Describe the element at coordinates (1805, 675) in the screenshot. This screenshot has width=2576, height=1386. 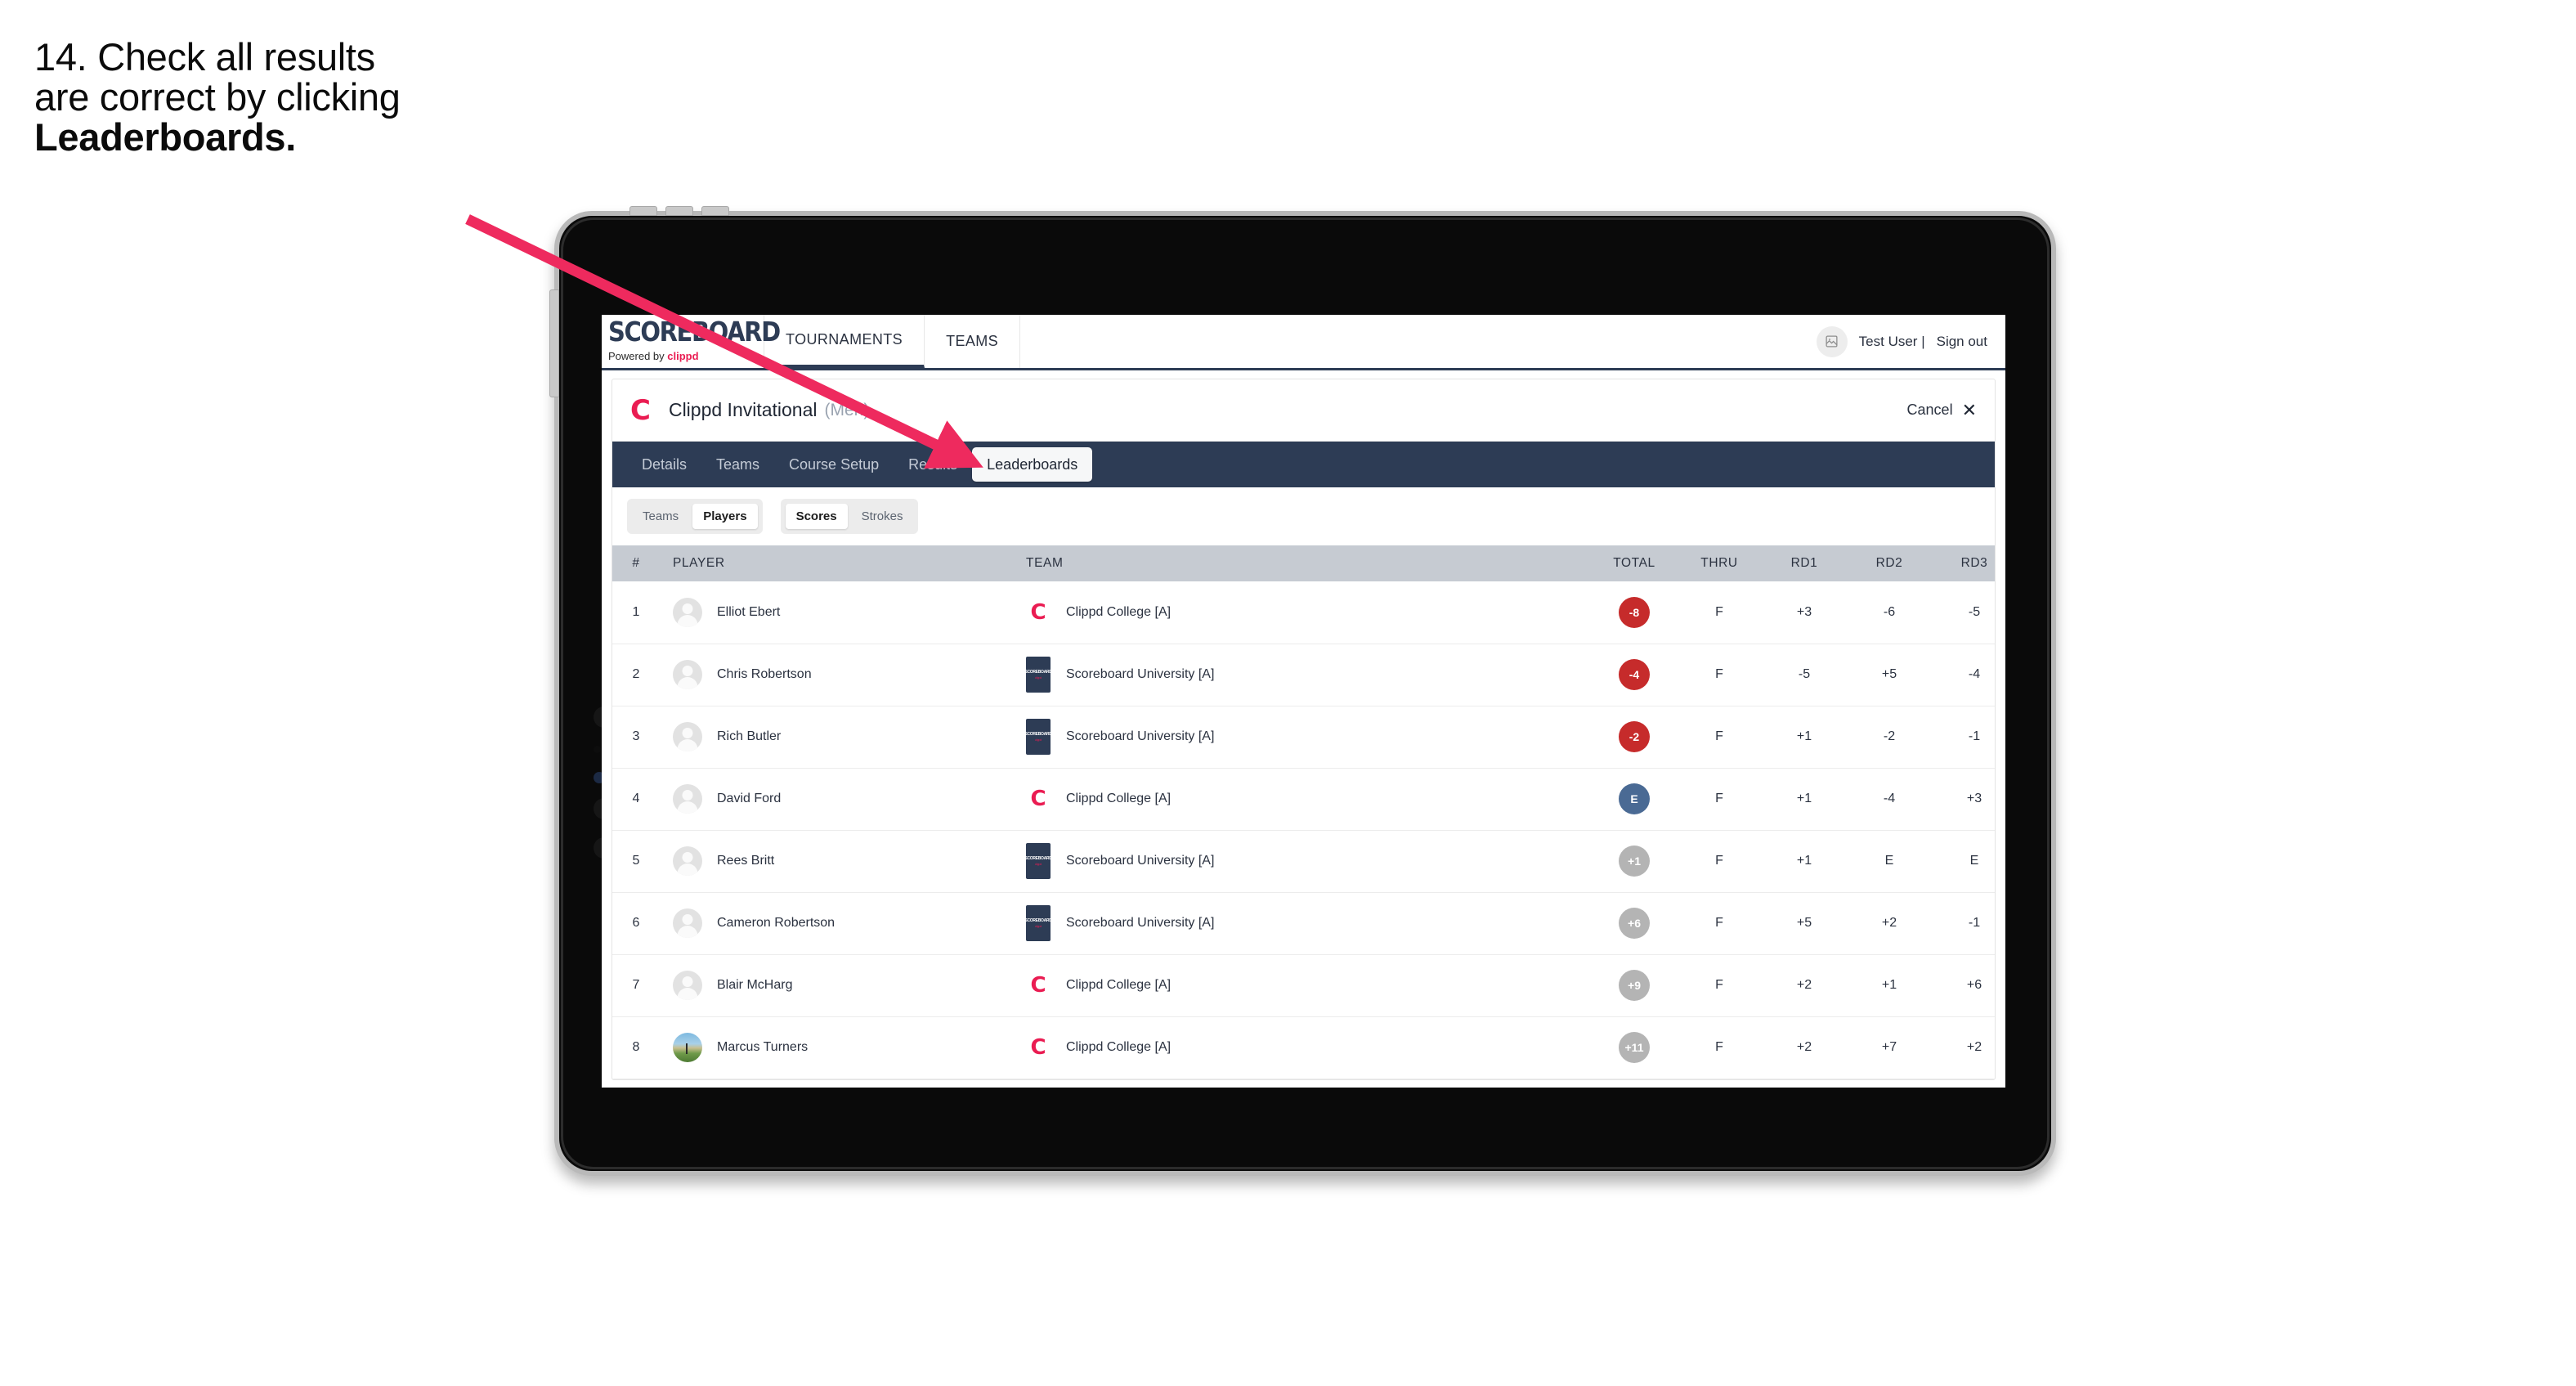
I see `cell-rd1: -5` at that location.